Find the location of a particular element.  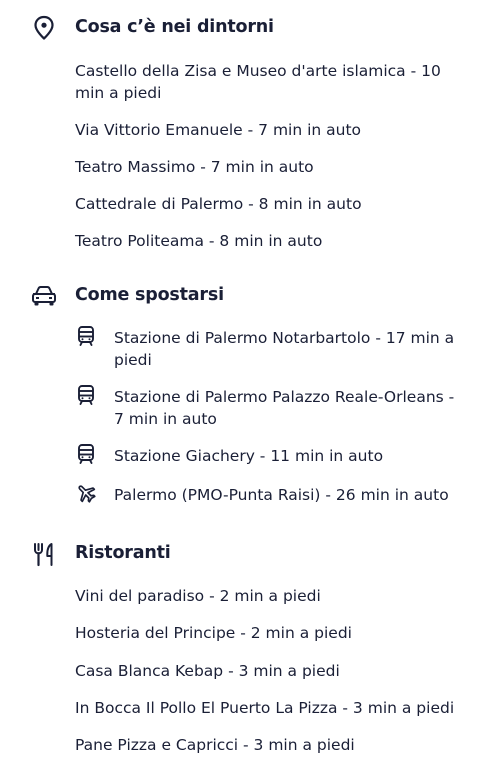

nearby-section: Cosa c’è nei dintorni is located at coordinates (244, 29).